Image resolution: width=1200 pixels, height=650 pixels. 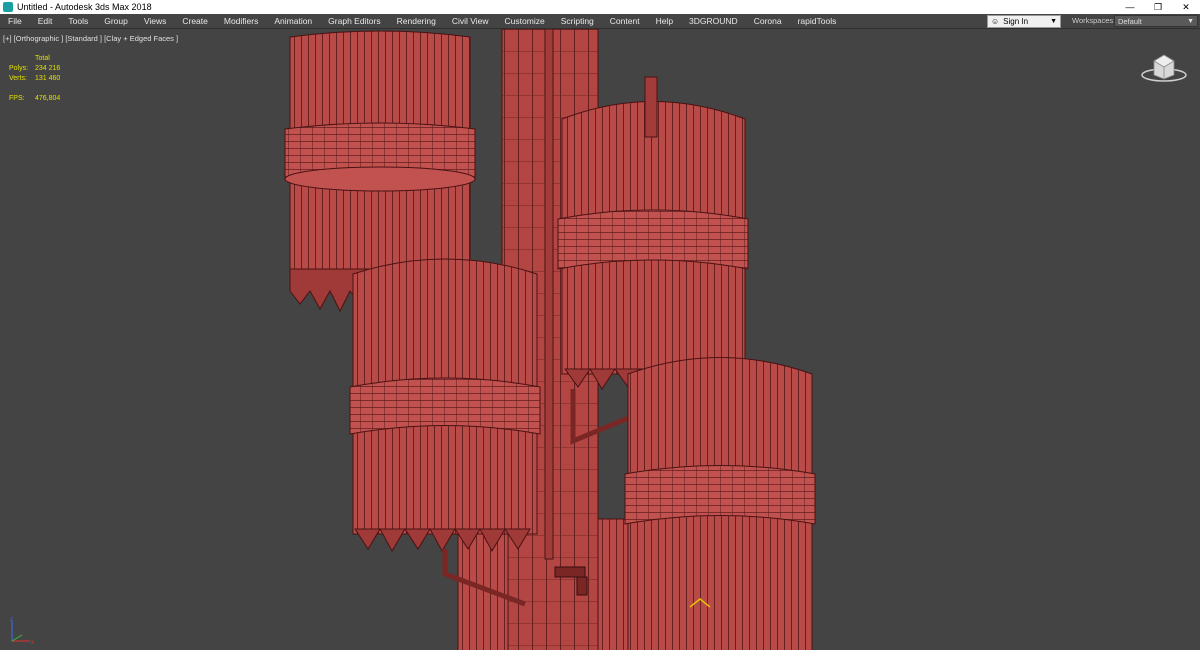 I want to click on menu-content: Content, so click(x=625, y=21).